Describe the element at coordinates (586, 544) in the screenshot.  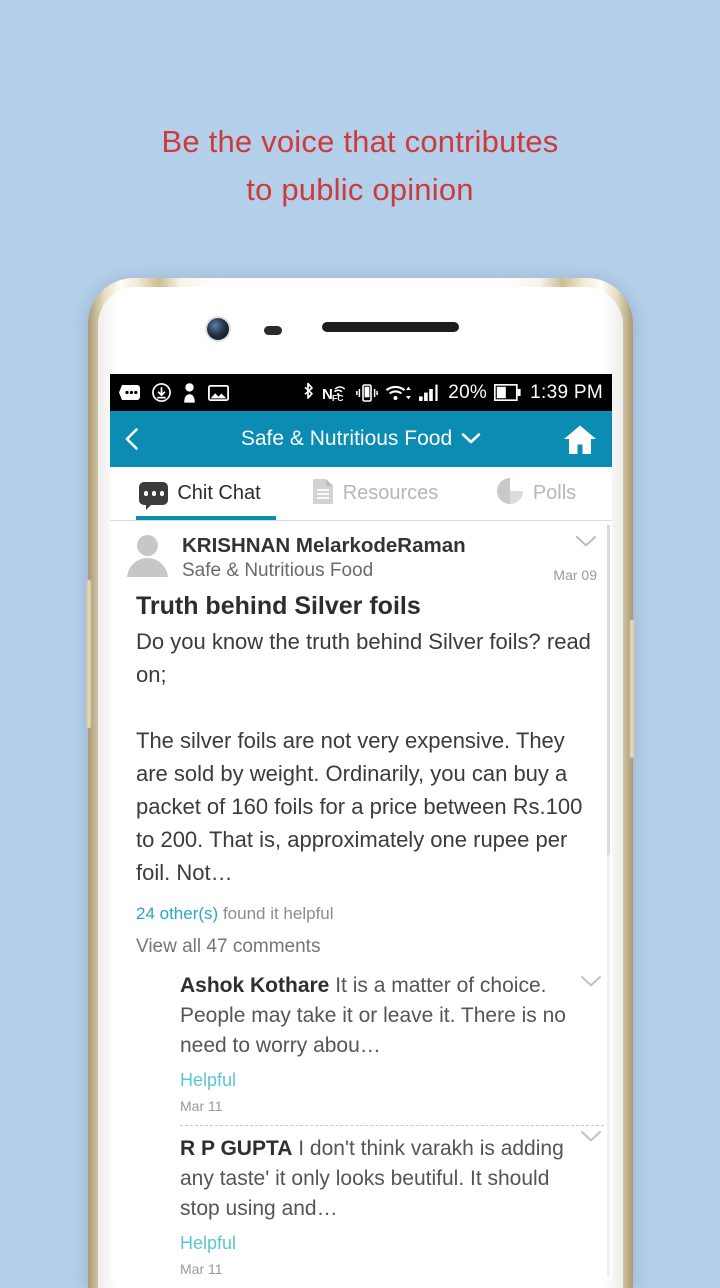
I see `post-expand-chevron-down-icon` at that location.